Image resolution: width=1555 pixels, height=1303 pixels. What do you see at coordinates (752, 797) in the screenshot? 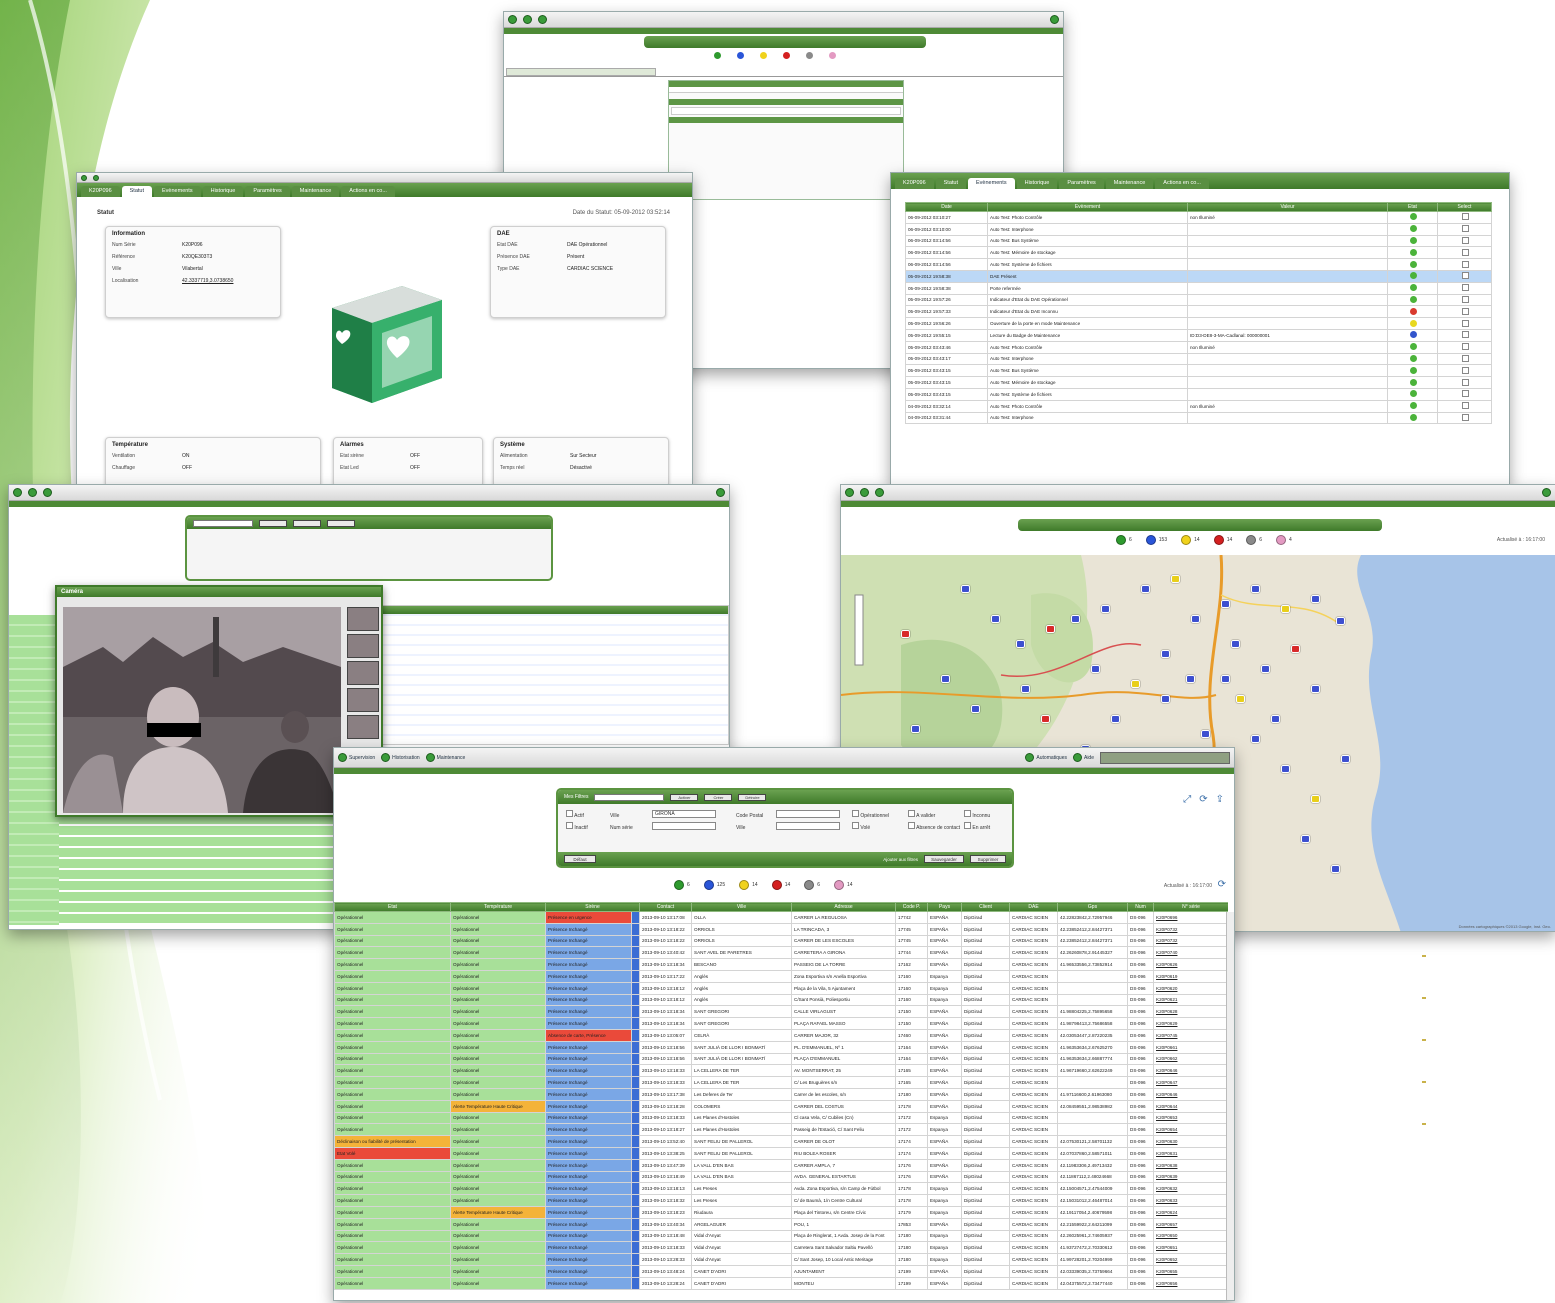
I see `filter-delete-button: Détruire` at bounding box center [752, 797].